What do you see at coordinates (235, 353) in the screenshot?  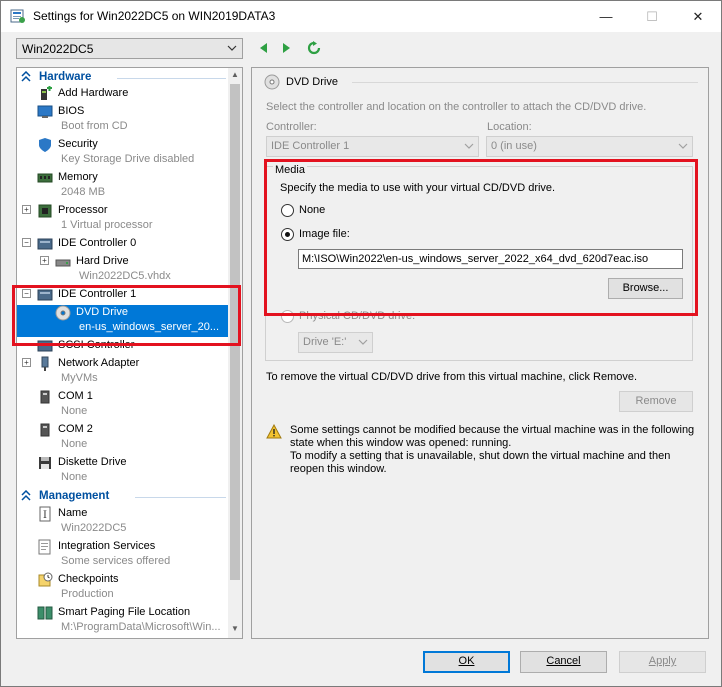 I see `tree-scrollbar: ▲ ▼` at bounding box center [235, 353].